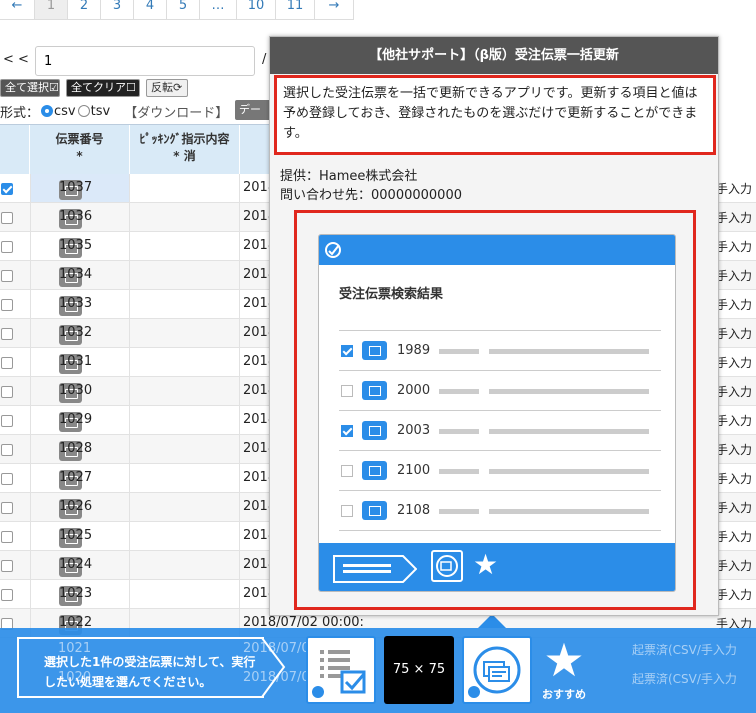 This screenshot has width=756, height=713. Describe the element at coordinates (375, 569) in the screenshot. I see `arrow-banner-icon` at that location.